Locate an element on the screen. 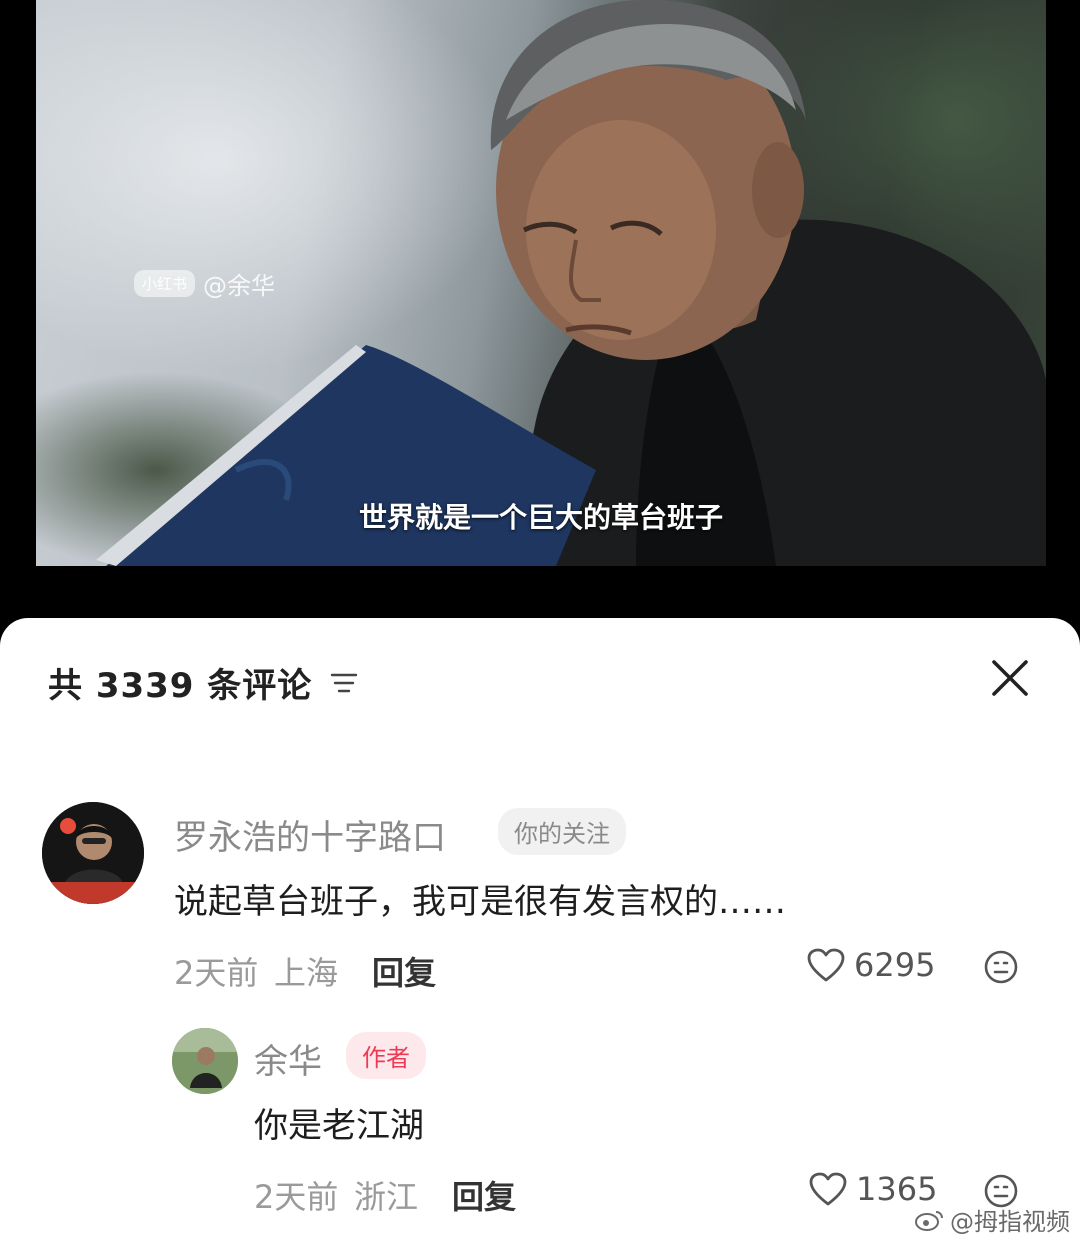 The width and height of the screenshot is (1080, 1243). comment-location: 上海 is located at coordinates (306, 973).